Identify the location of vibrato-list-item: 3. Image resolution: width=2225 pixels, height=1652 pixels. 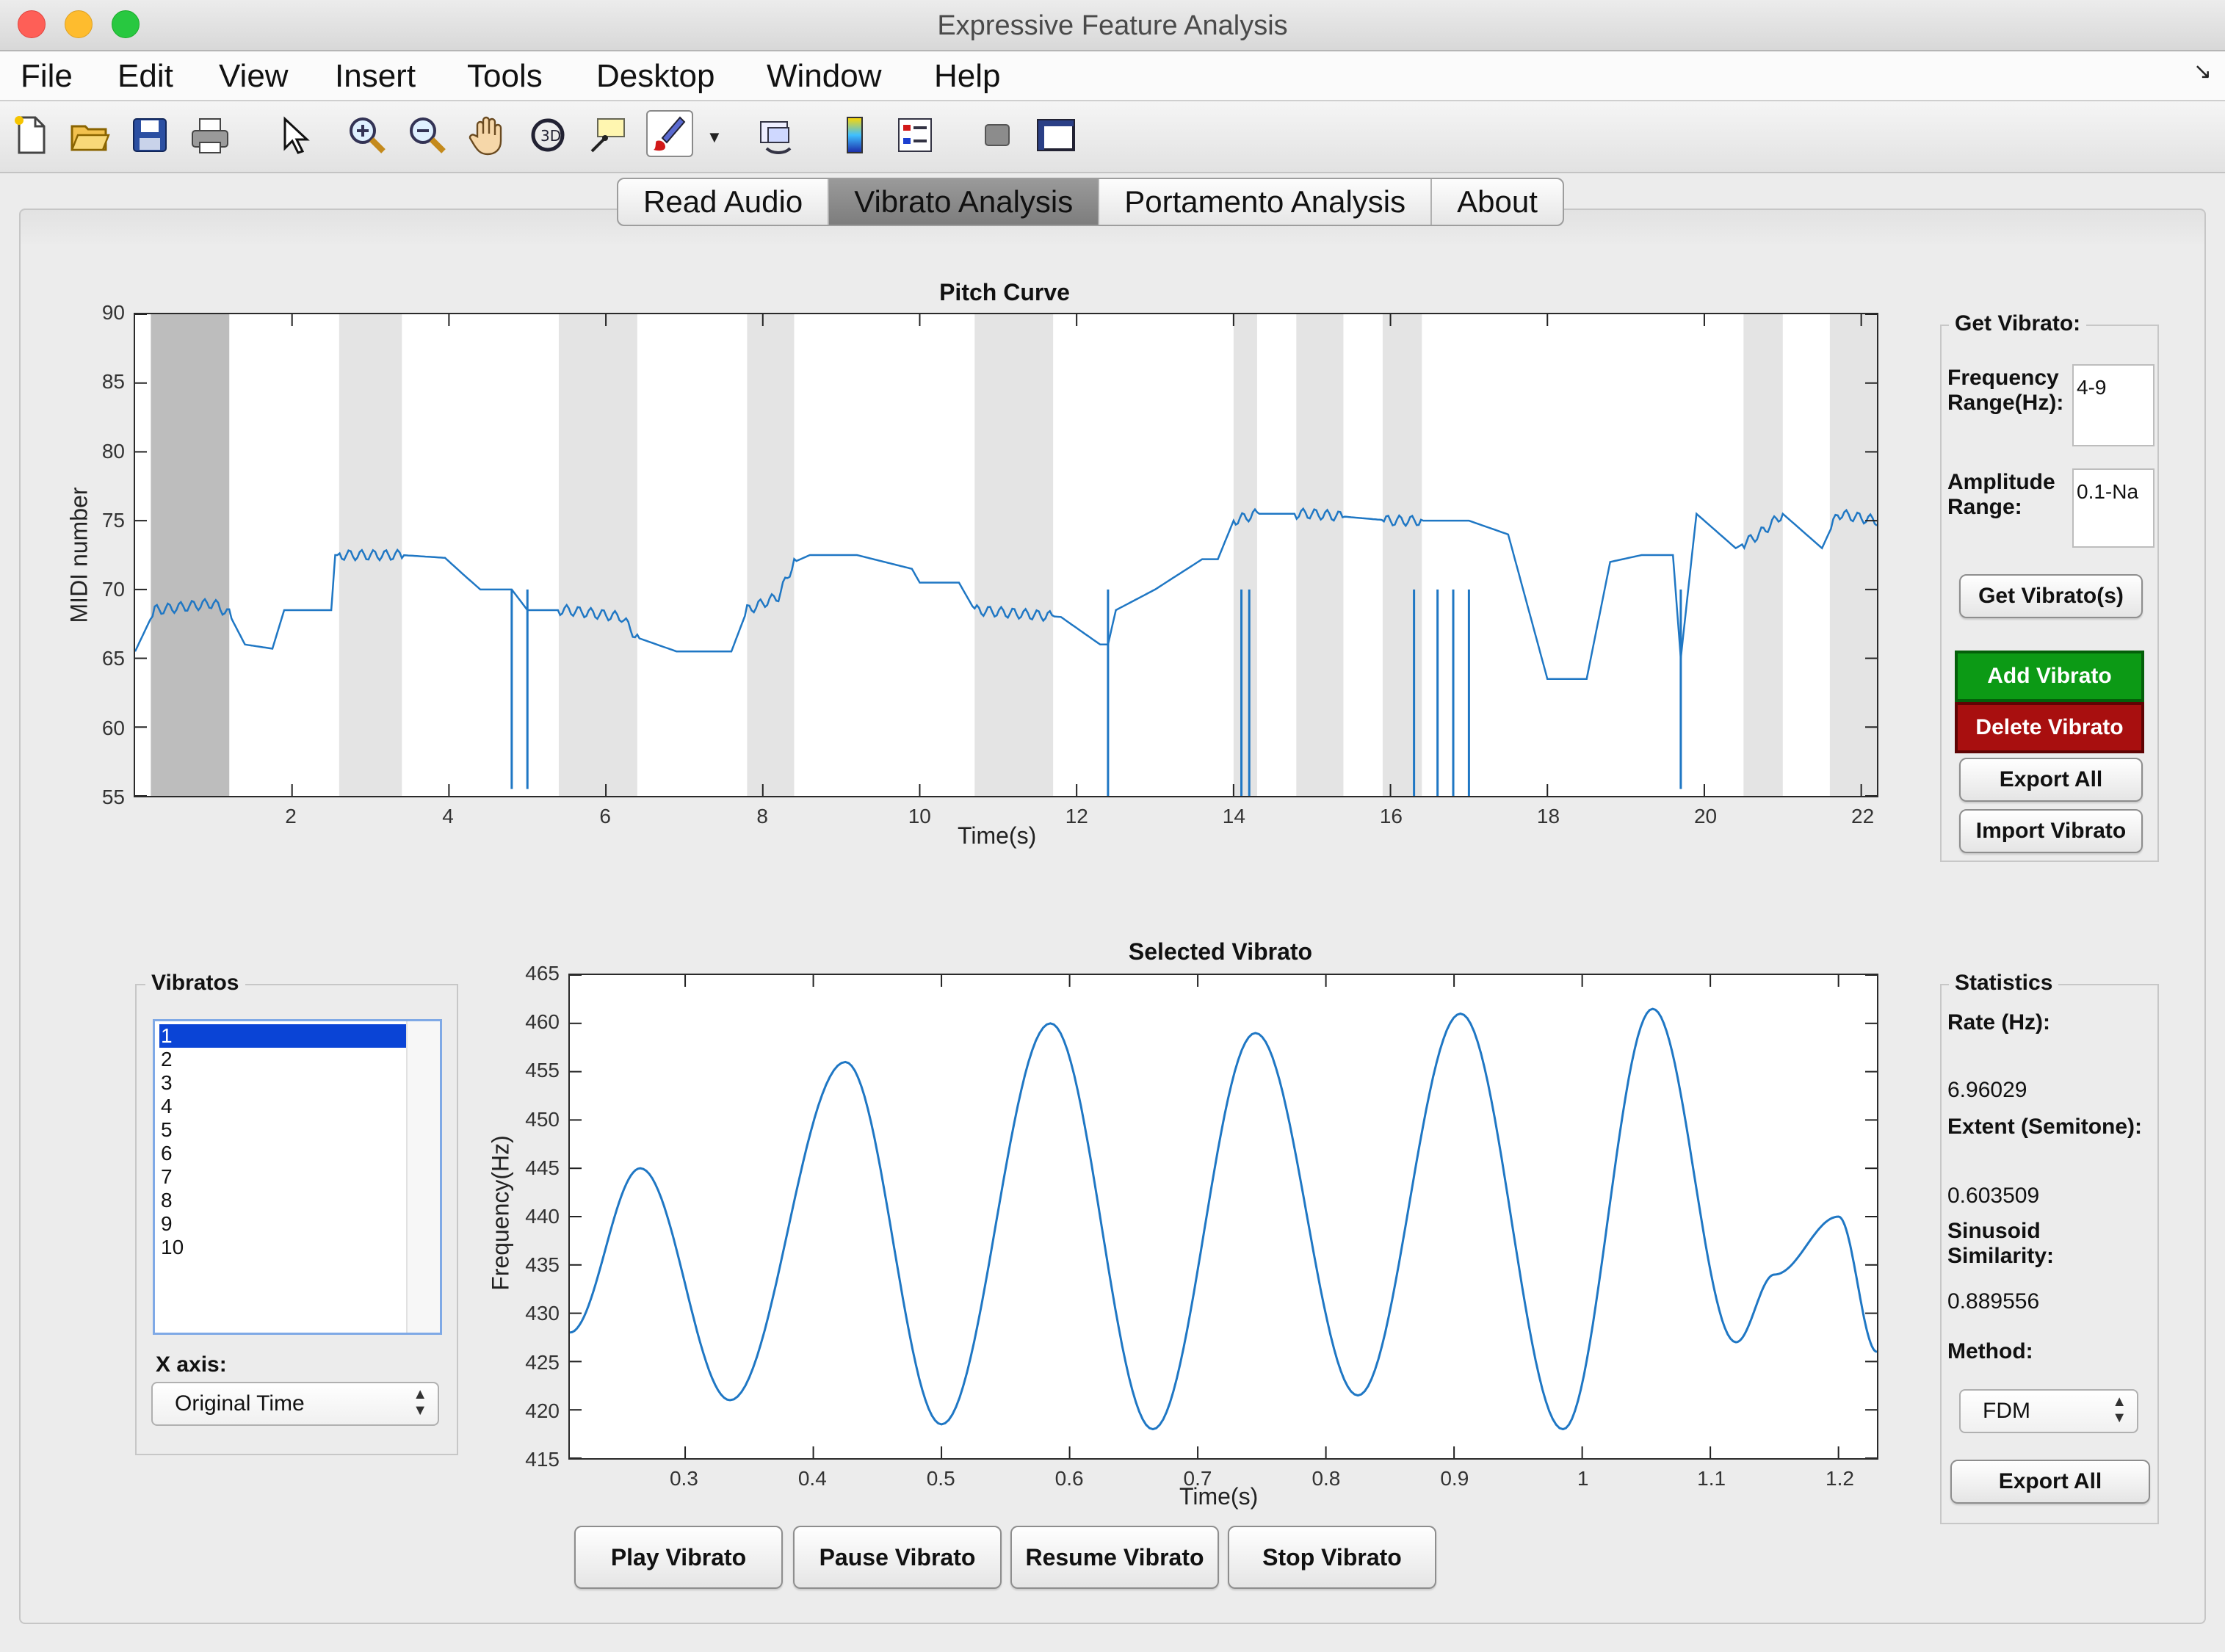
(284, 1083).